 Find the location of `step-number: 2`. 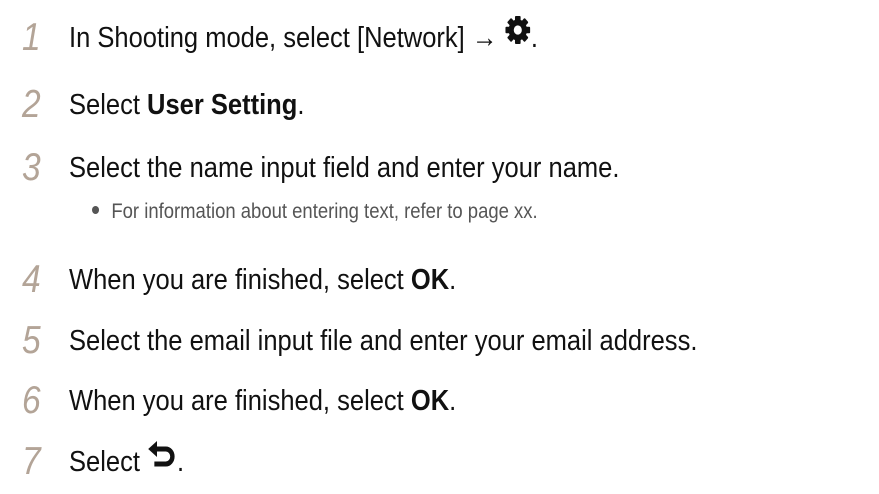

step-number: 2 is located at coordinates (31, 104).